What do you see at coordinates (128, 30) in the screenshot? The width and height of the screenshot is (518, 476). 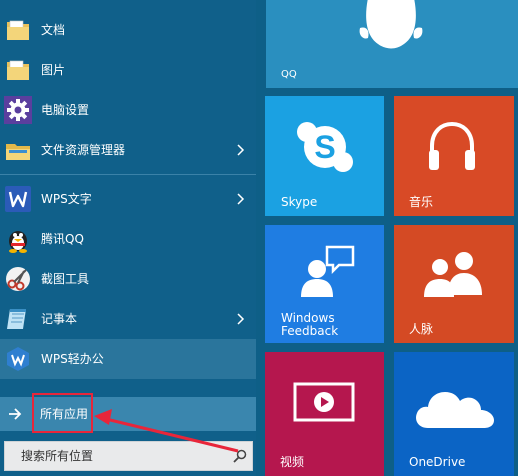 I see `menu-item-documents: 文档` at bounding box center [128, 30].